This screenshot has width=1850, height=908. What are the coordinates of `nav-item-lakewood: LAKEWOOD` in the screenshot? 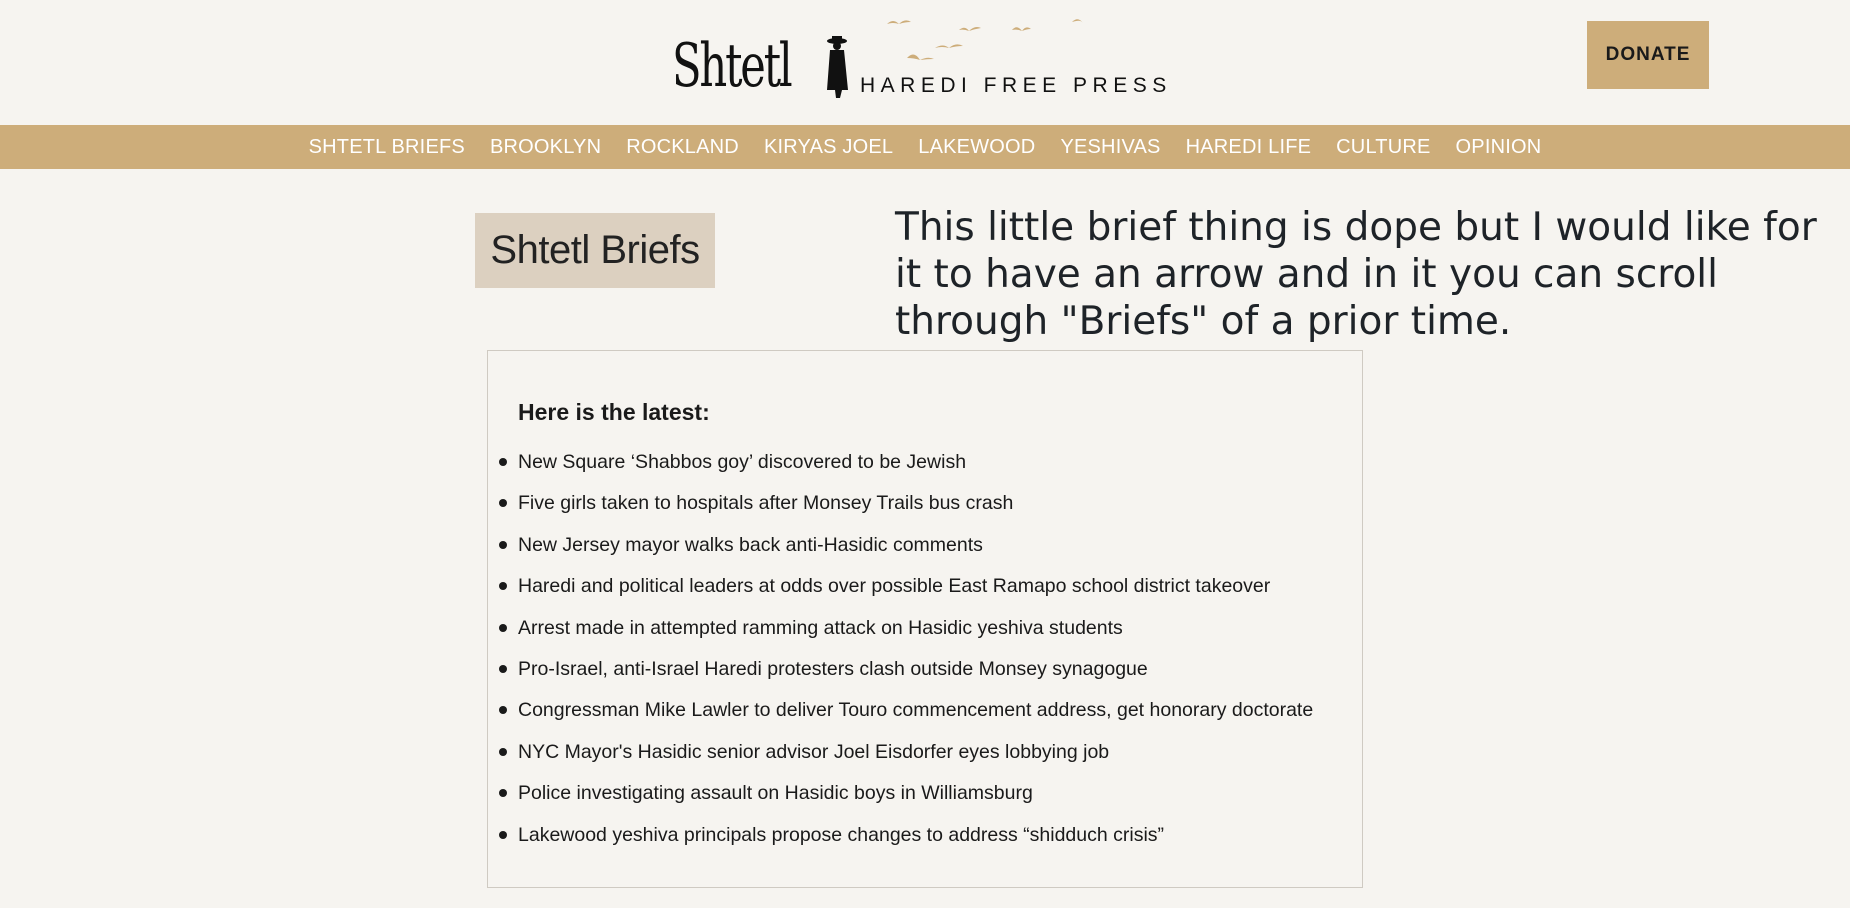 It's located at (977, 147).